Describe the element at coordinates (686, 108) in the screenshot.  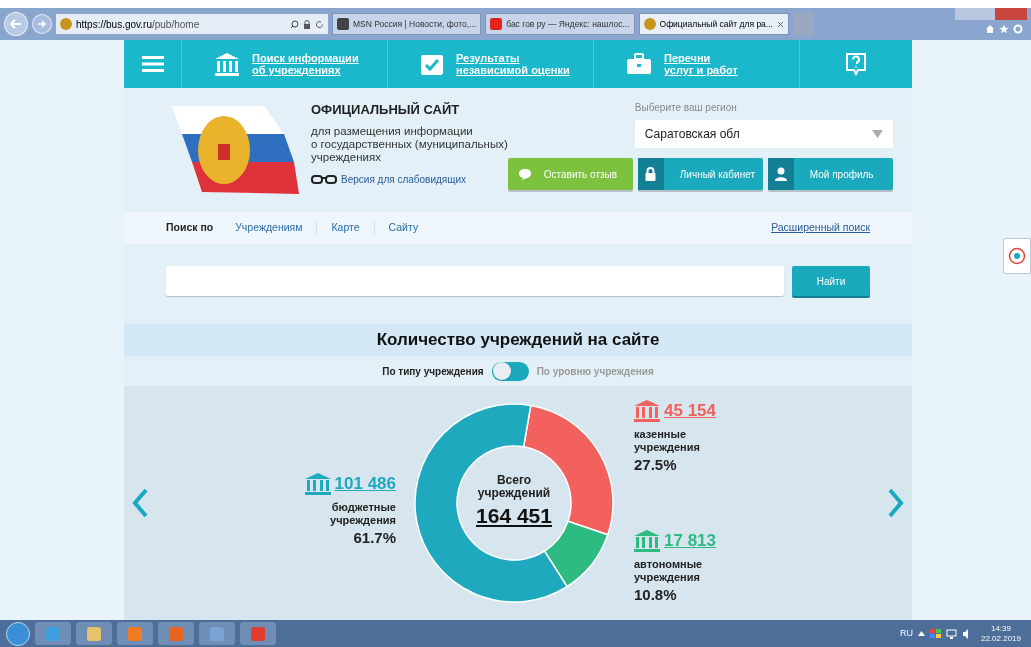
I see `region-label: Выберите ваш регион` at that location.